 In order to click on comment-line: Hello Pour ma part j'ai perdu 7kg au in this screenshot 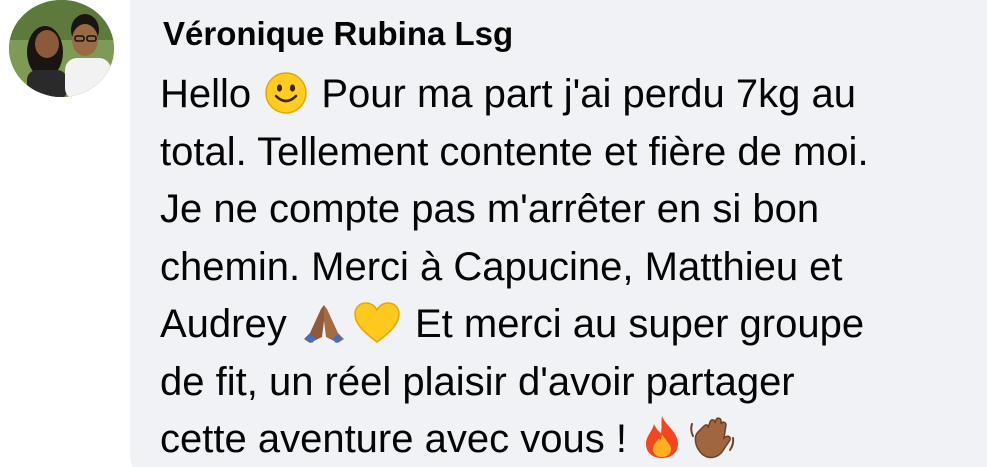, I will do `click(573, 95)`.